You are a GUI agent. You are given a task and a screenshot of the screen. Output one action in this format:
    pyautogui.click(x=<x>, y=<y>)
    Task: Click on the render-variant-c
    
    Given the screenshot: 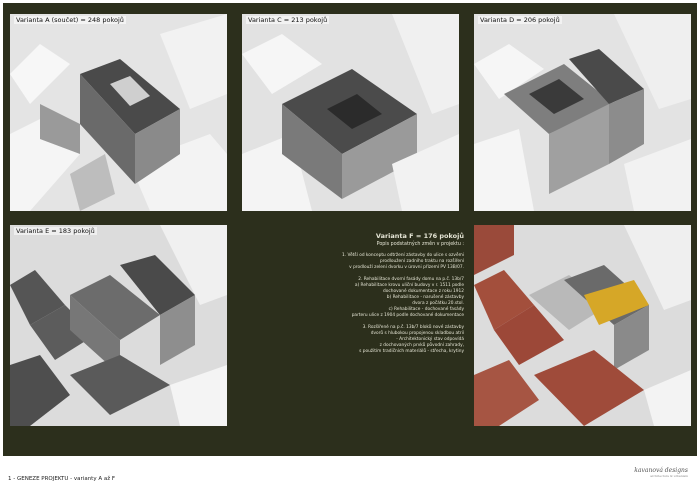 What is the action you would take?
    pyautogui.click(x=350, y=112)
    